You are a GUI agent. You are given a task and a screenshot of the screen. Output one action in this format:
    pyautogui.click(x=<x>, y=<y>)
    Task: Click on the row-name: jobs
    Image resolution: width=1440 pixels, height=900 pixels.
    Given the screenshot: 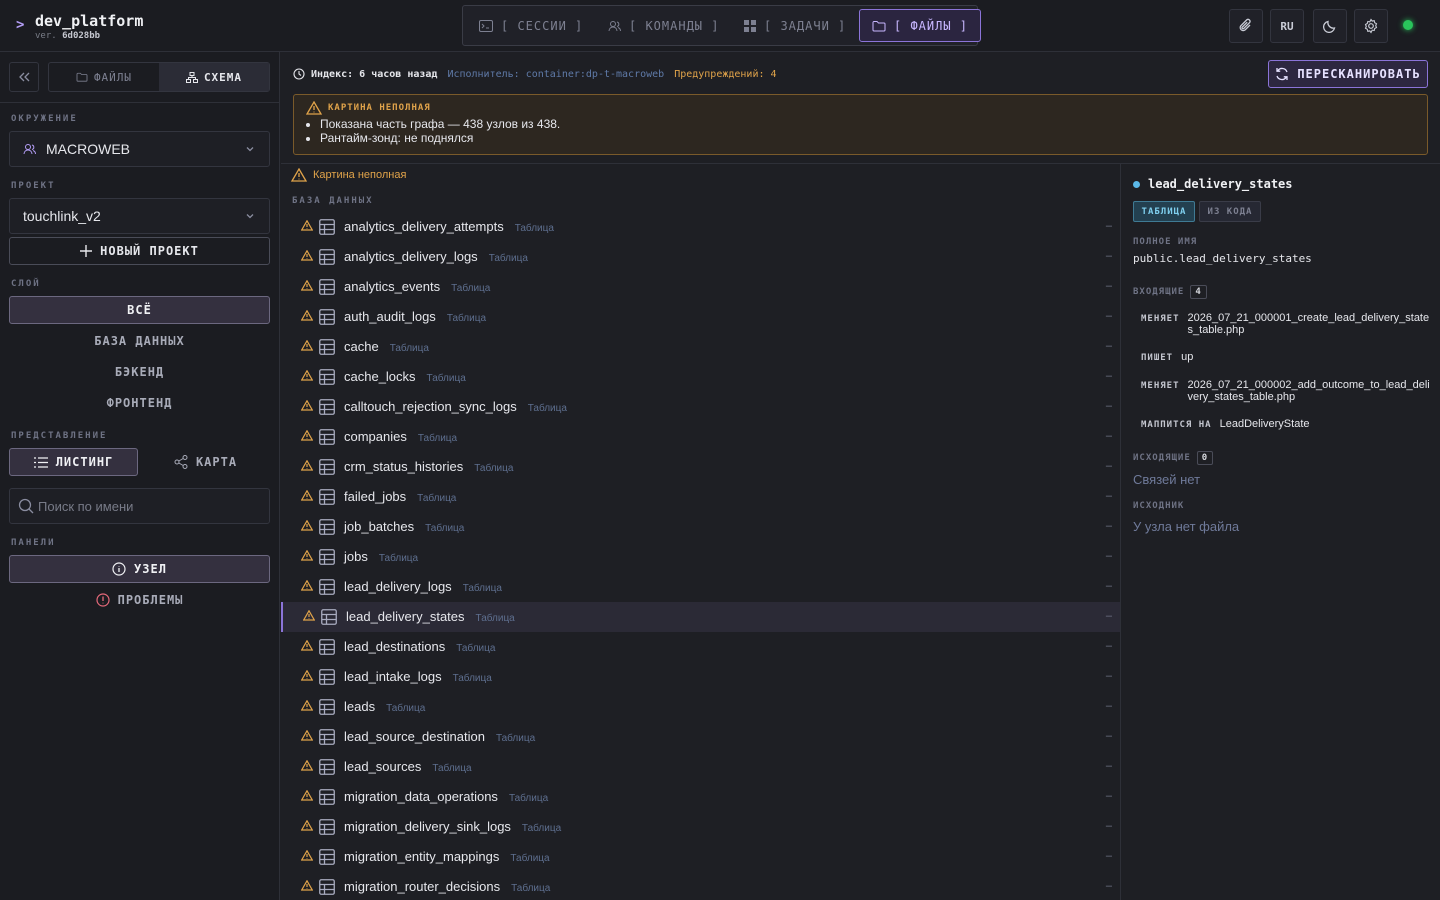 What is the action you would take?
    pyautogui.click(x=356, y=556)
    